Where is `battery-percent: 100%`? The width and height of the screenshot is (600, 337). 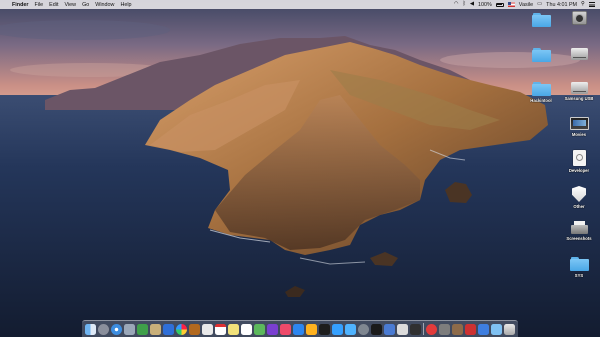
battery-percent: 100% is located at coordinates (485, 5).